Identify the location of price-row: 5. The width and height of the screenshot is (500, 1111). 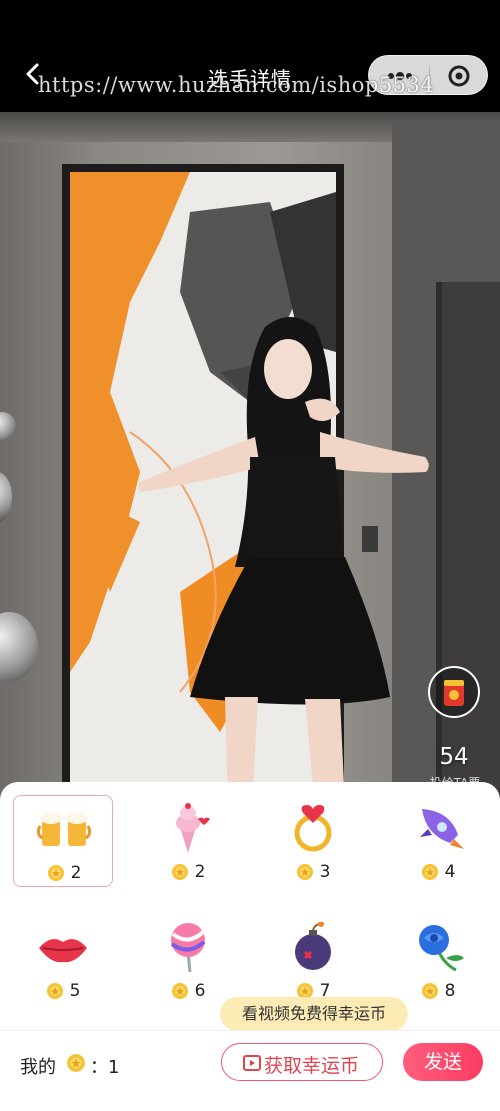
(63, 990).